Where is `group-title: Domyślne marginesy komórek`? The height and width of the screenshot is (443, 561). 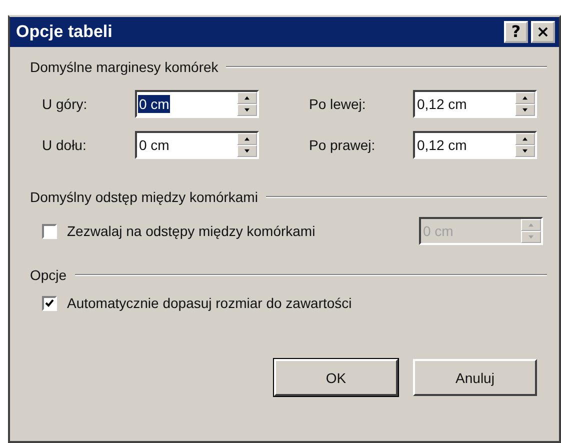
group-title: Domyślne marginesy komórek is located at coordinates (124, 67).